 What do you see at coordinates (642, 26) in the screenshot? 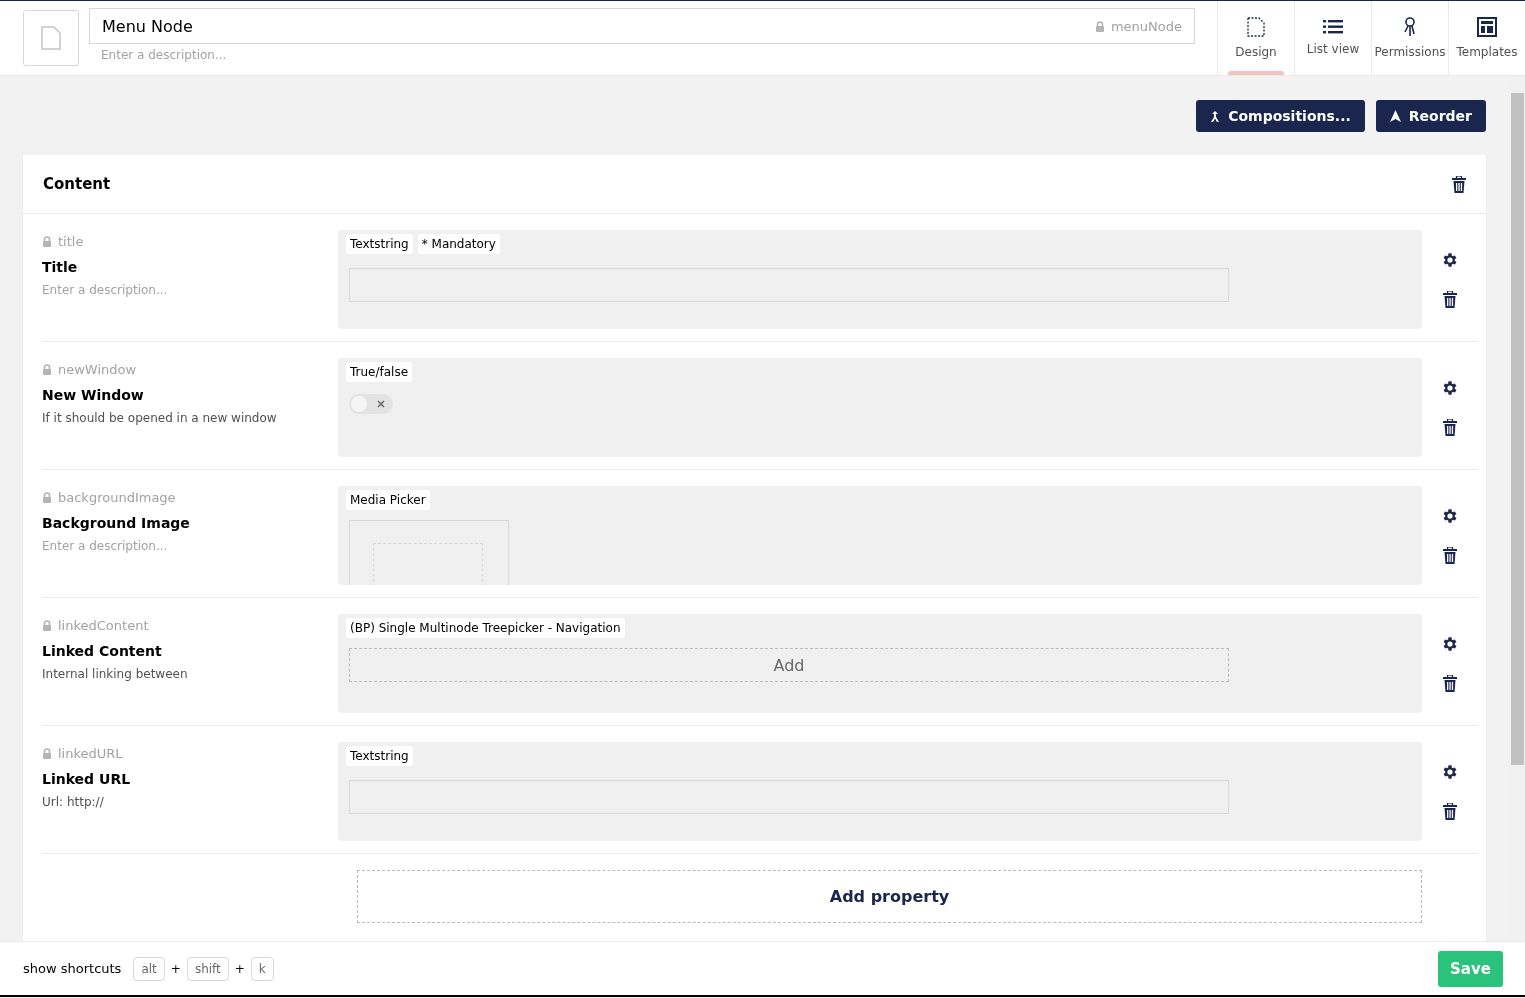
I see `name-field: Menu Node menuNode` at bounding box center [642, 26].